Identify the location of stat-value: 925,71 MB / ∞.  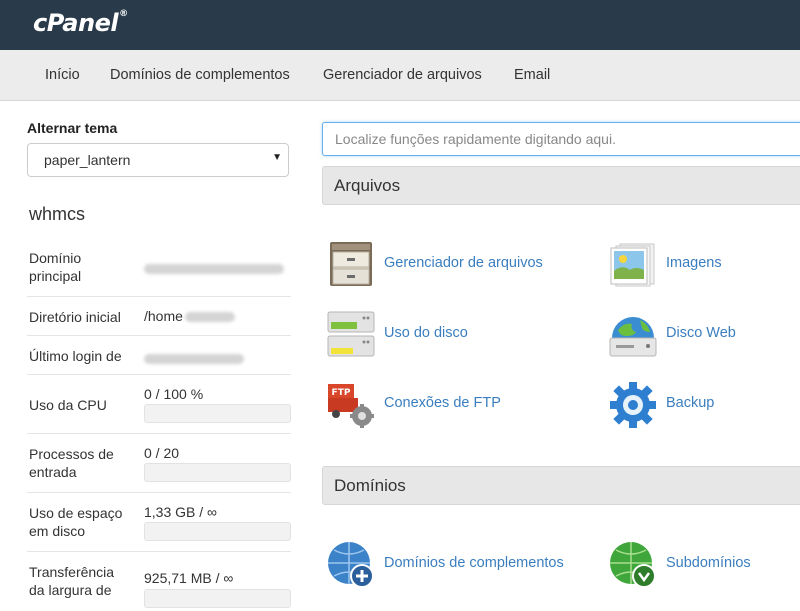
(189, 578).